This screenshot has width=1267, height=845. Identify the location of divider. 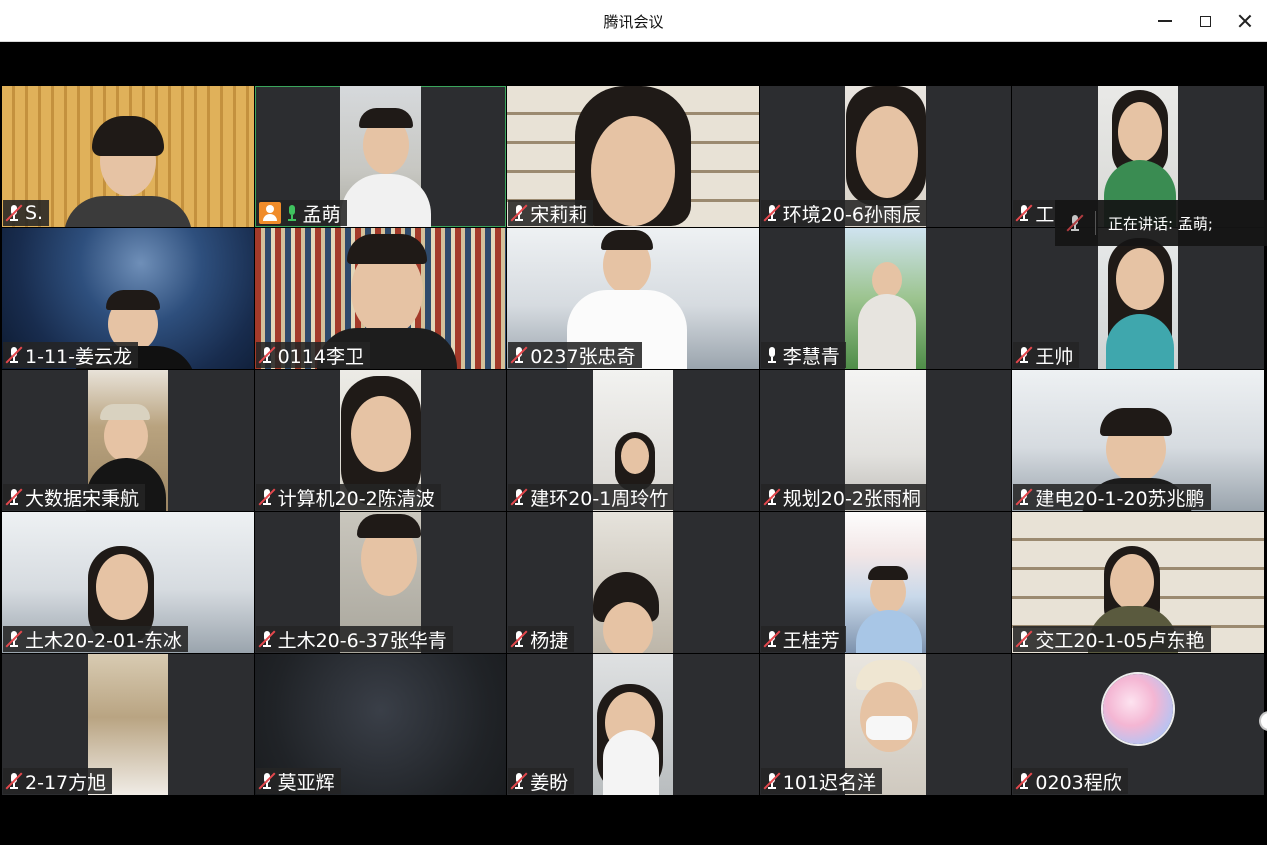
(1095, 223).